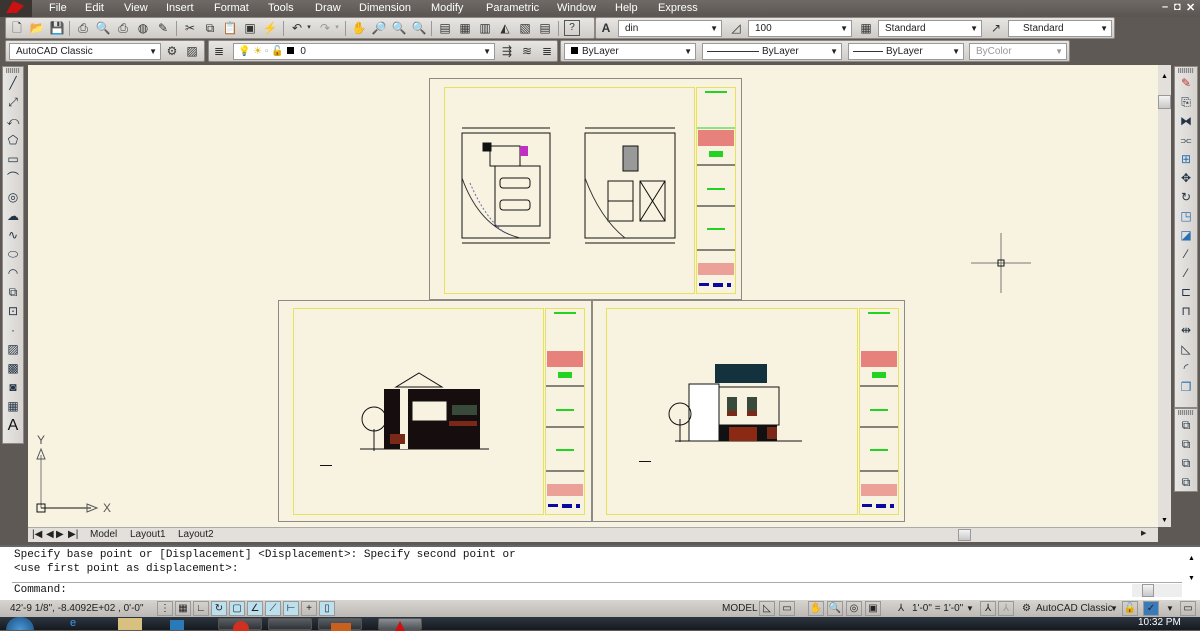  Describe the element at coordinates (816, 608) in the screenshot. I see `pan-icon: ✋` at that location.